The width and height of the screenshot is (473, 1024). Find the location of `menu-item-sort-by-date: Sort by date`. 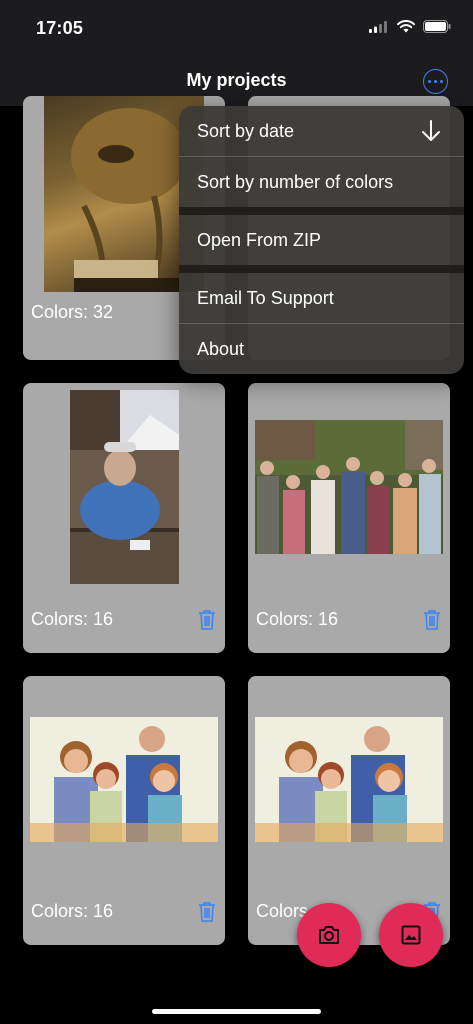

menu-item-sort-by-date: Sort by date is located at coordinates (321, 131).